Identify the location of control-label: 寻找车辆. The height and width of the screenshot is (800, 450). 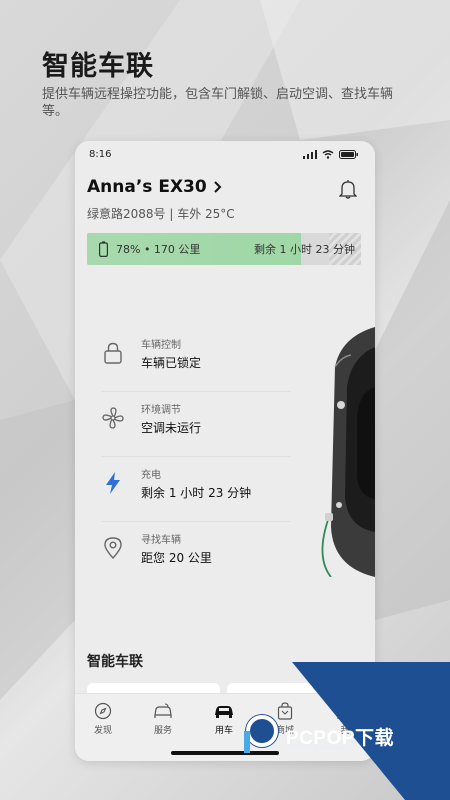
(161, 540).